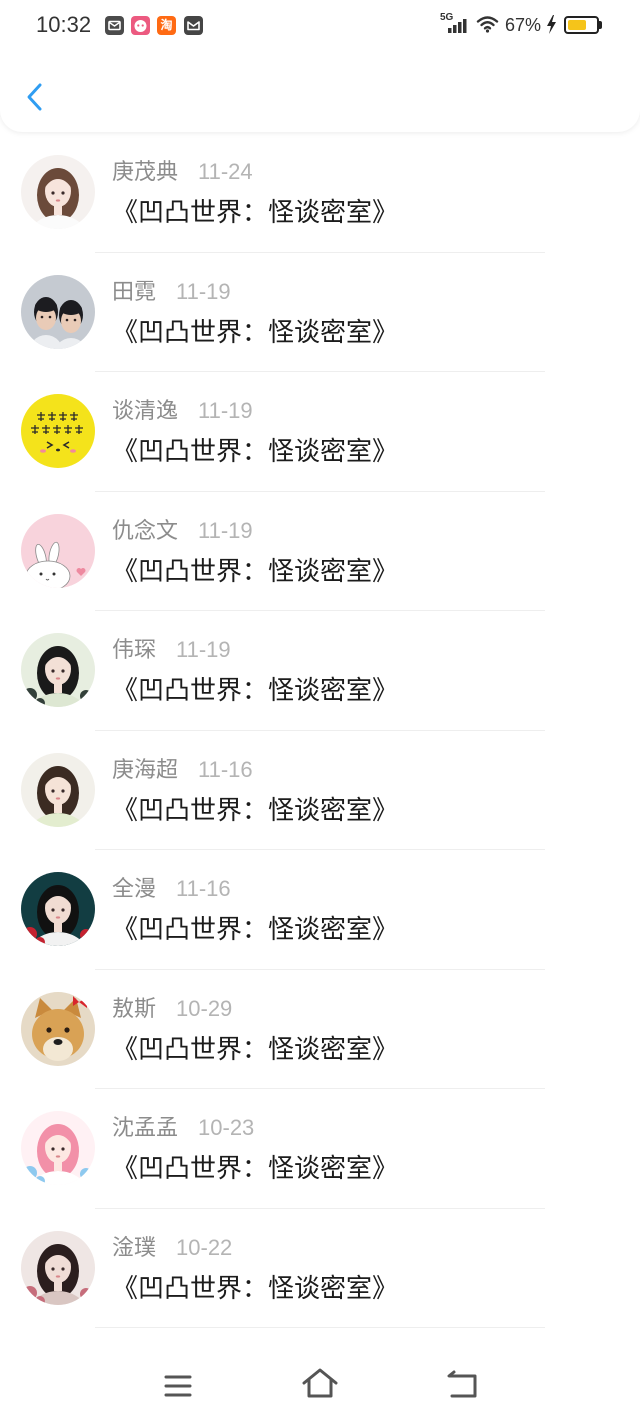  I want to click on item-meta: 敖斯 10-29, so click(172, 1009).